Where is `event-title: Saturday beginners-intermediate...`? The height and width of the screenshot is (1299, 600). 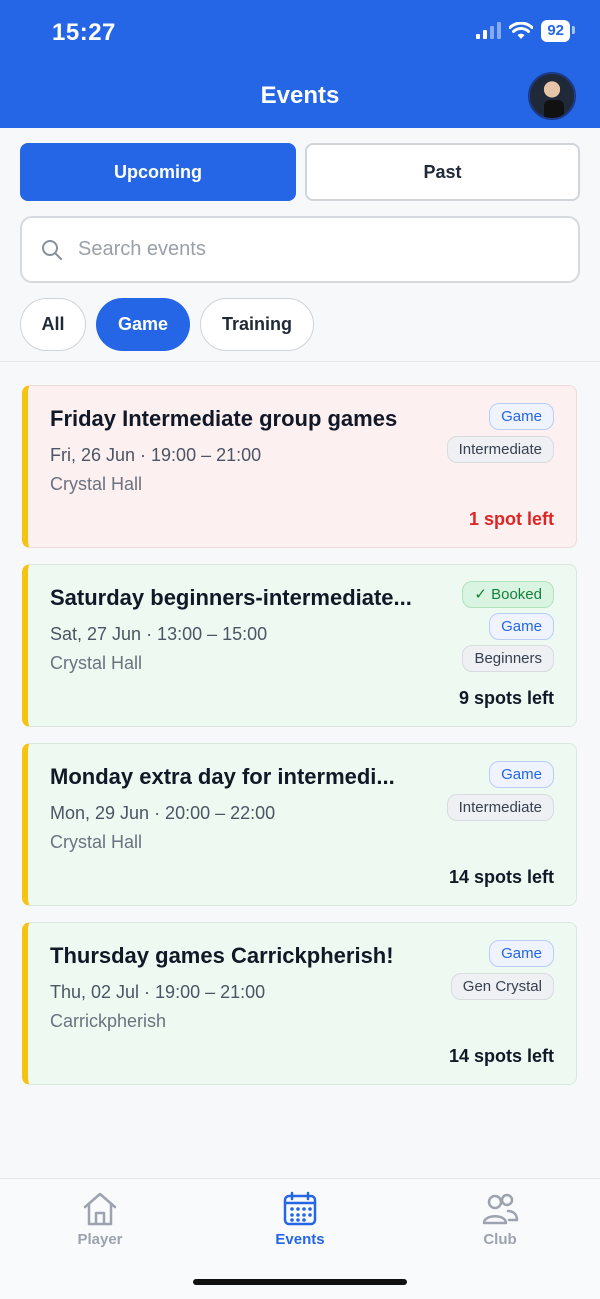
event-title: Saturday beginners-intermediate... is located at coordinates (231, 597).